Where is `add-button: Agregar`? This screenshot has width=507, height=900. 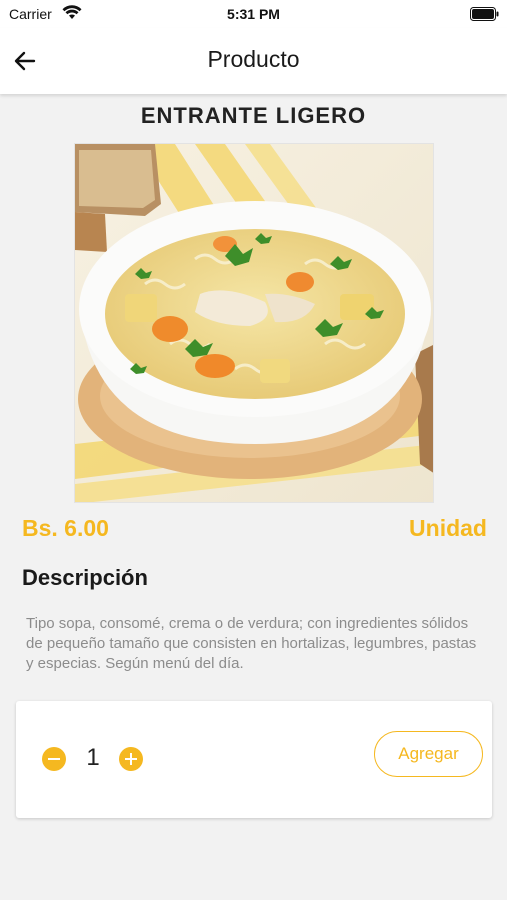
add-button: Agregar is located at coordinates (428, 754).